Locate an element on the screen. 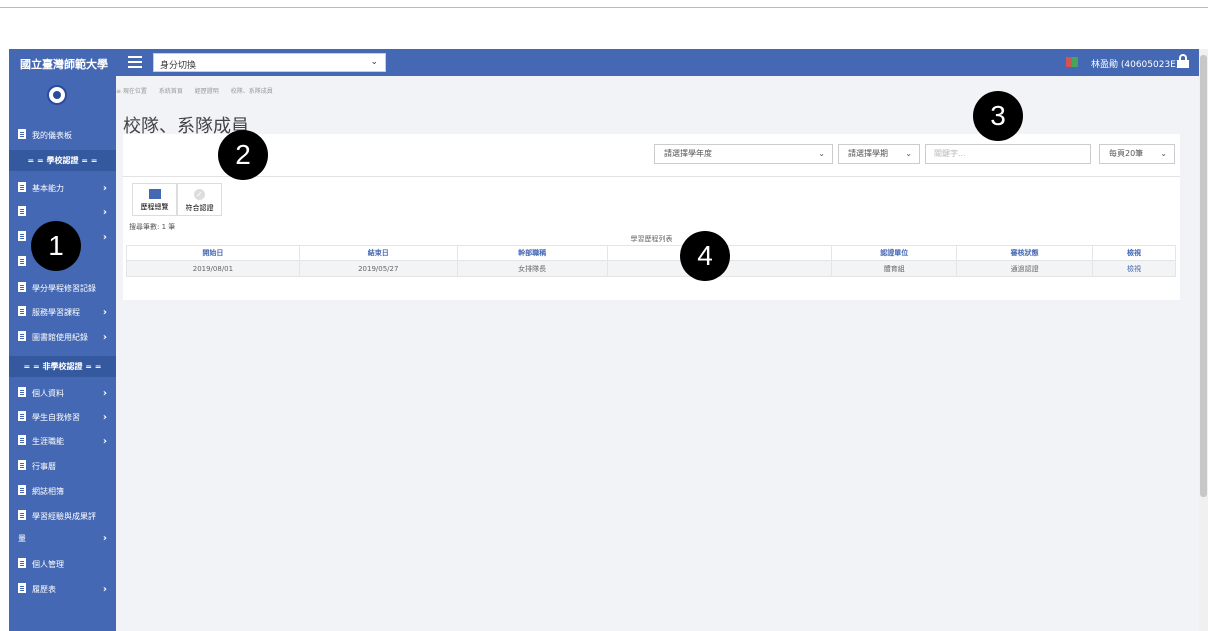 The image size is (1208, 631). callout-marker-4: 4 is located at coordinates (705, 256).